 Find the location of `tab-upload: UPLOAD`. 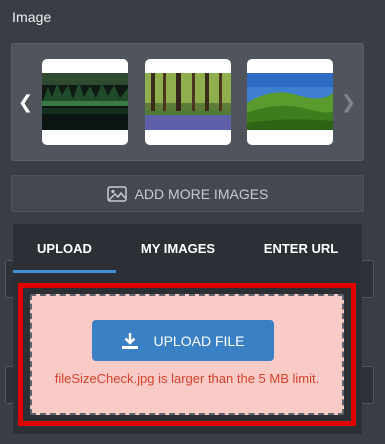

tab-upload: UPLOAD is located at coordinates (64, 248).